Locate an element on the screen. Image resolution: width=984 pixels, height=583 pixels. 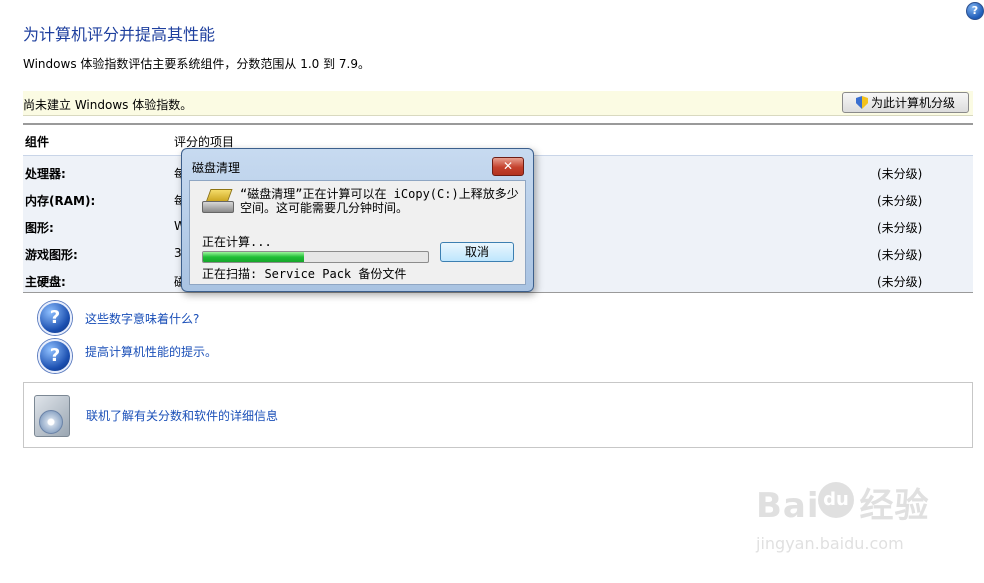
help-icon: ? is located at coordinates (975, 11).